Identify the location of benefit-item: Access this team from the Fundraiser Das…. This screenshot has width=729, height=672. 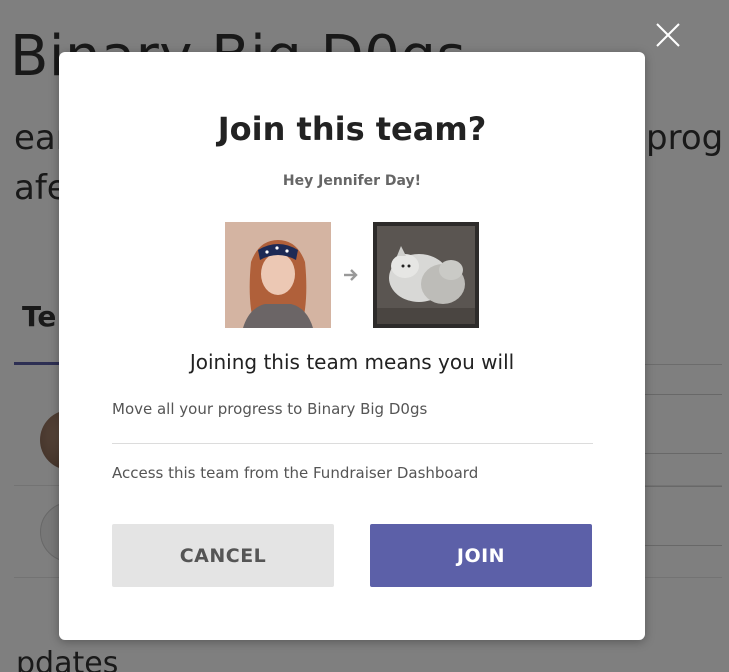
(295, 473).